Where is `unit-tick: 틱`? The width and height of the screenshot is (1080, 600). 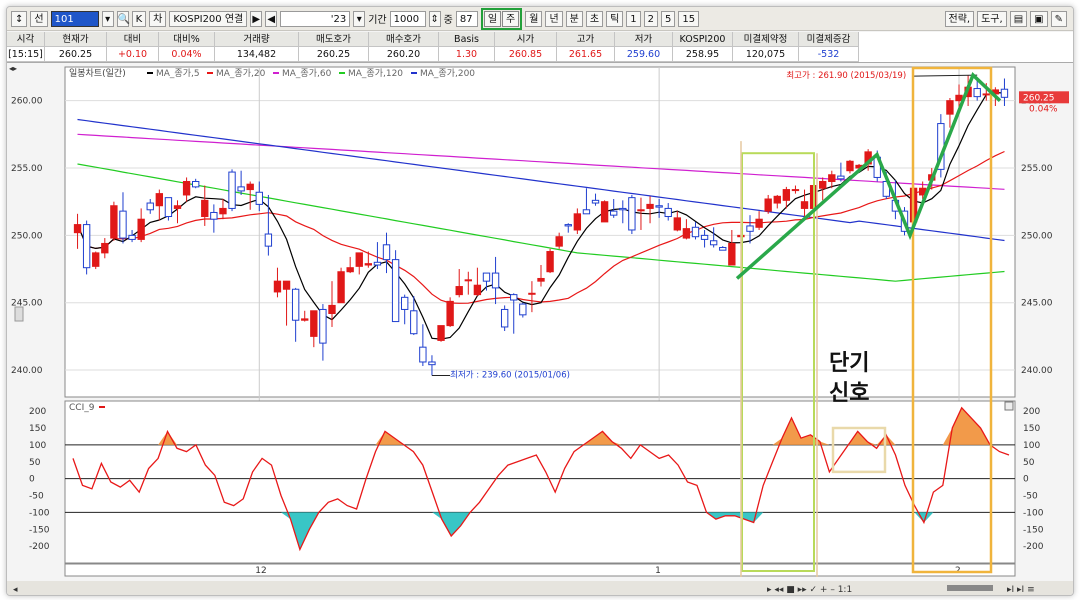
unit-tick: 틱 is located at coordinates (615, 18).